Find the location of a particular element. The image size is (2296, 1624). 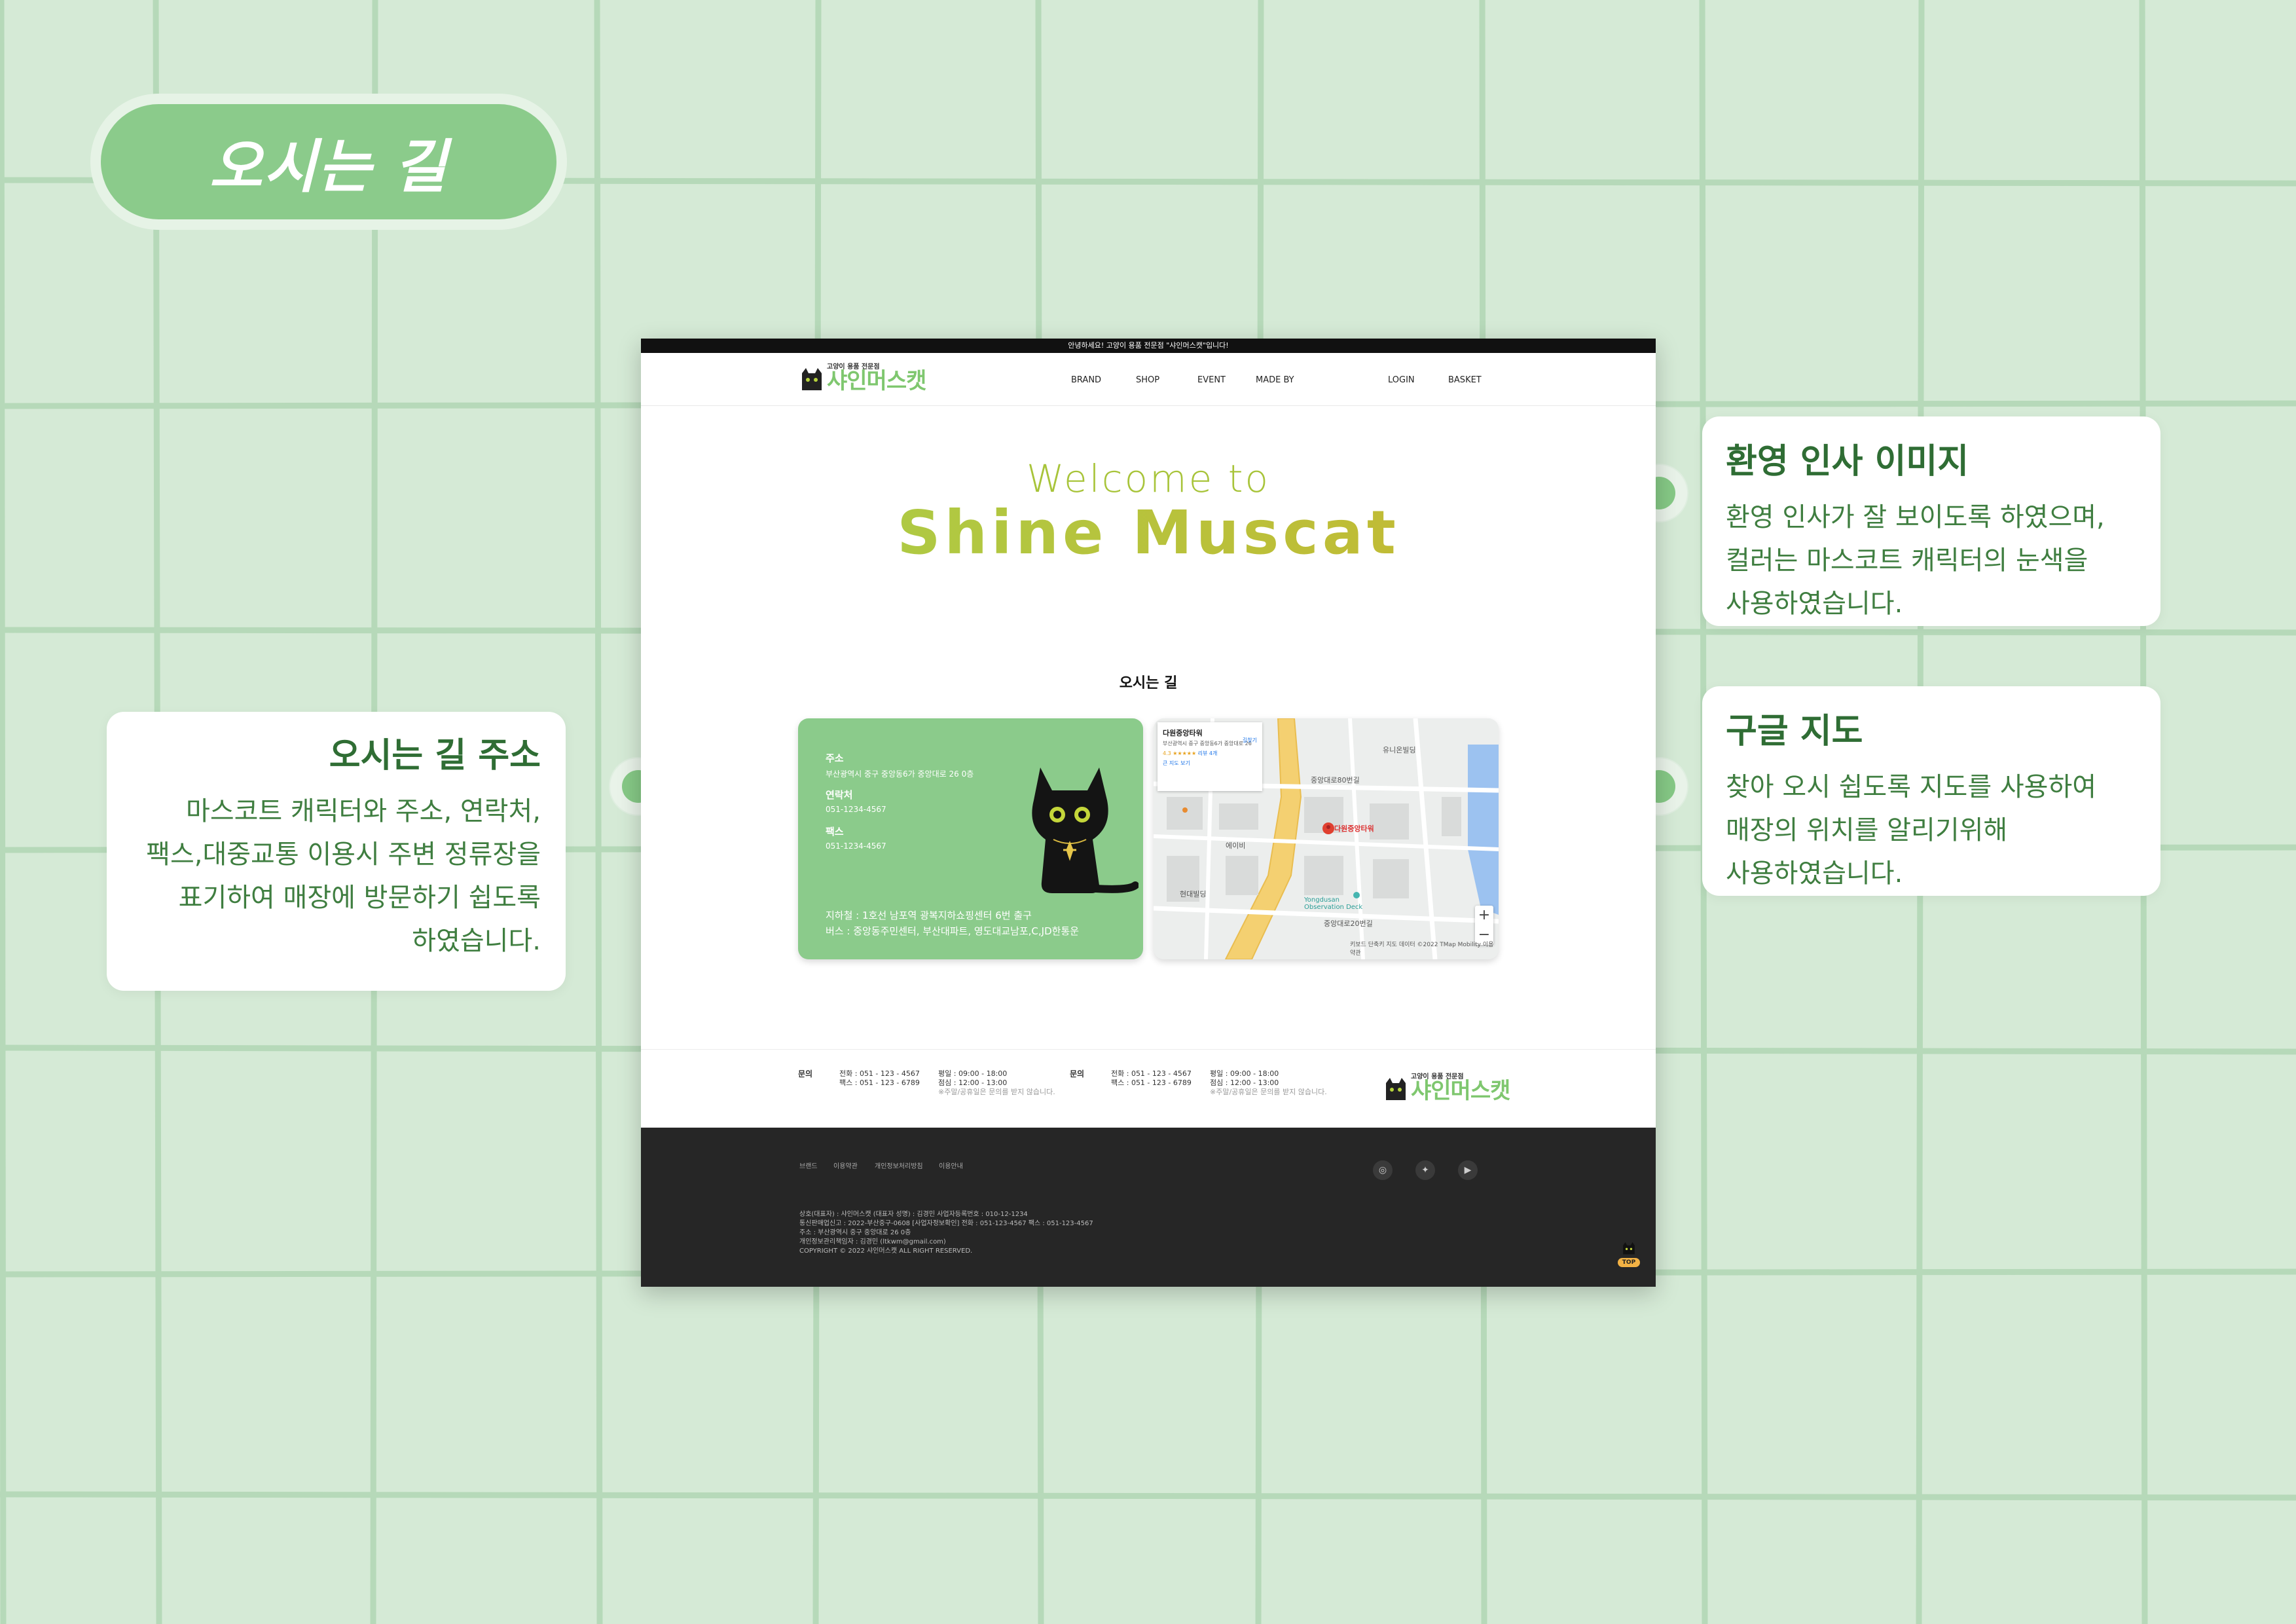

zoom-in-button: + is located at coordinates (1484, 915).